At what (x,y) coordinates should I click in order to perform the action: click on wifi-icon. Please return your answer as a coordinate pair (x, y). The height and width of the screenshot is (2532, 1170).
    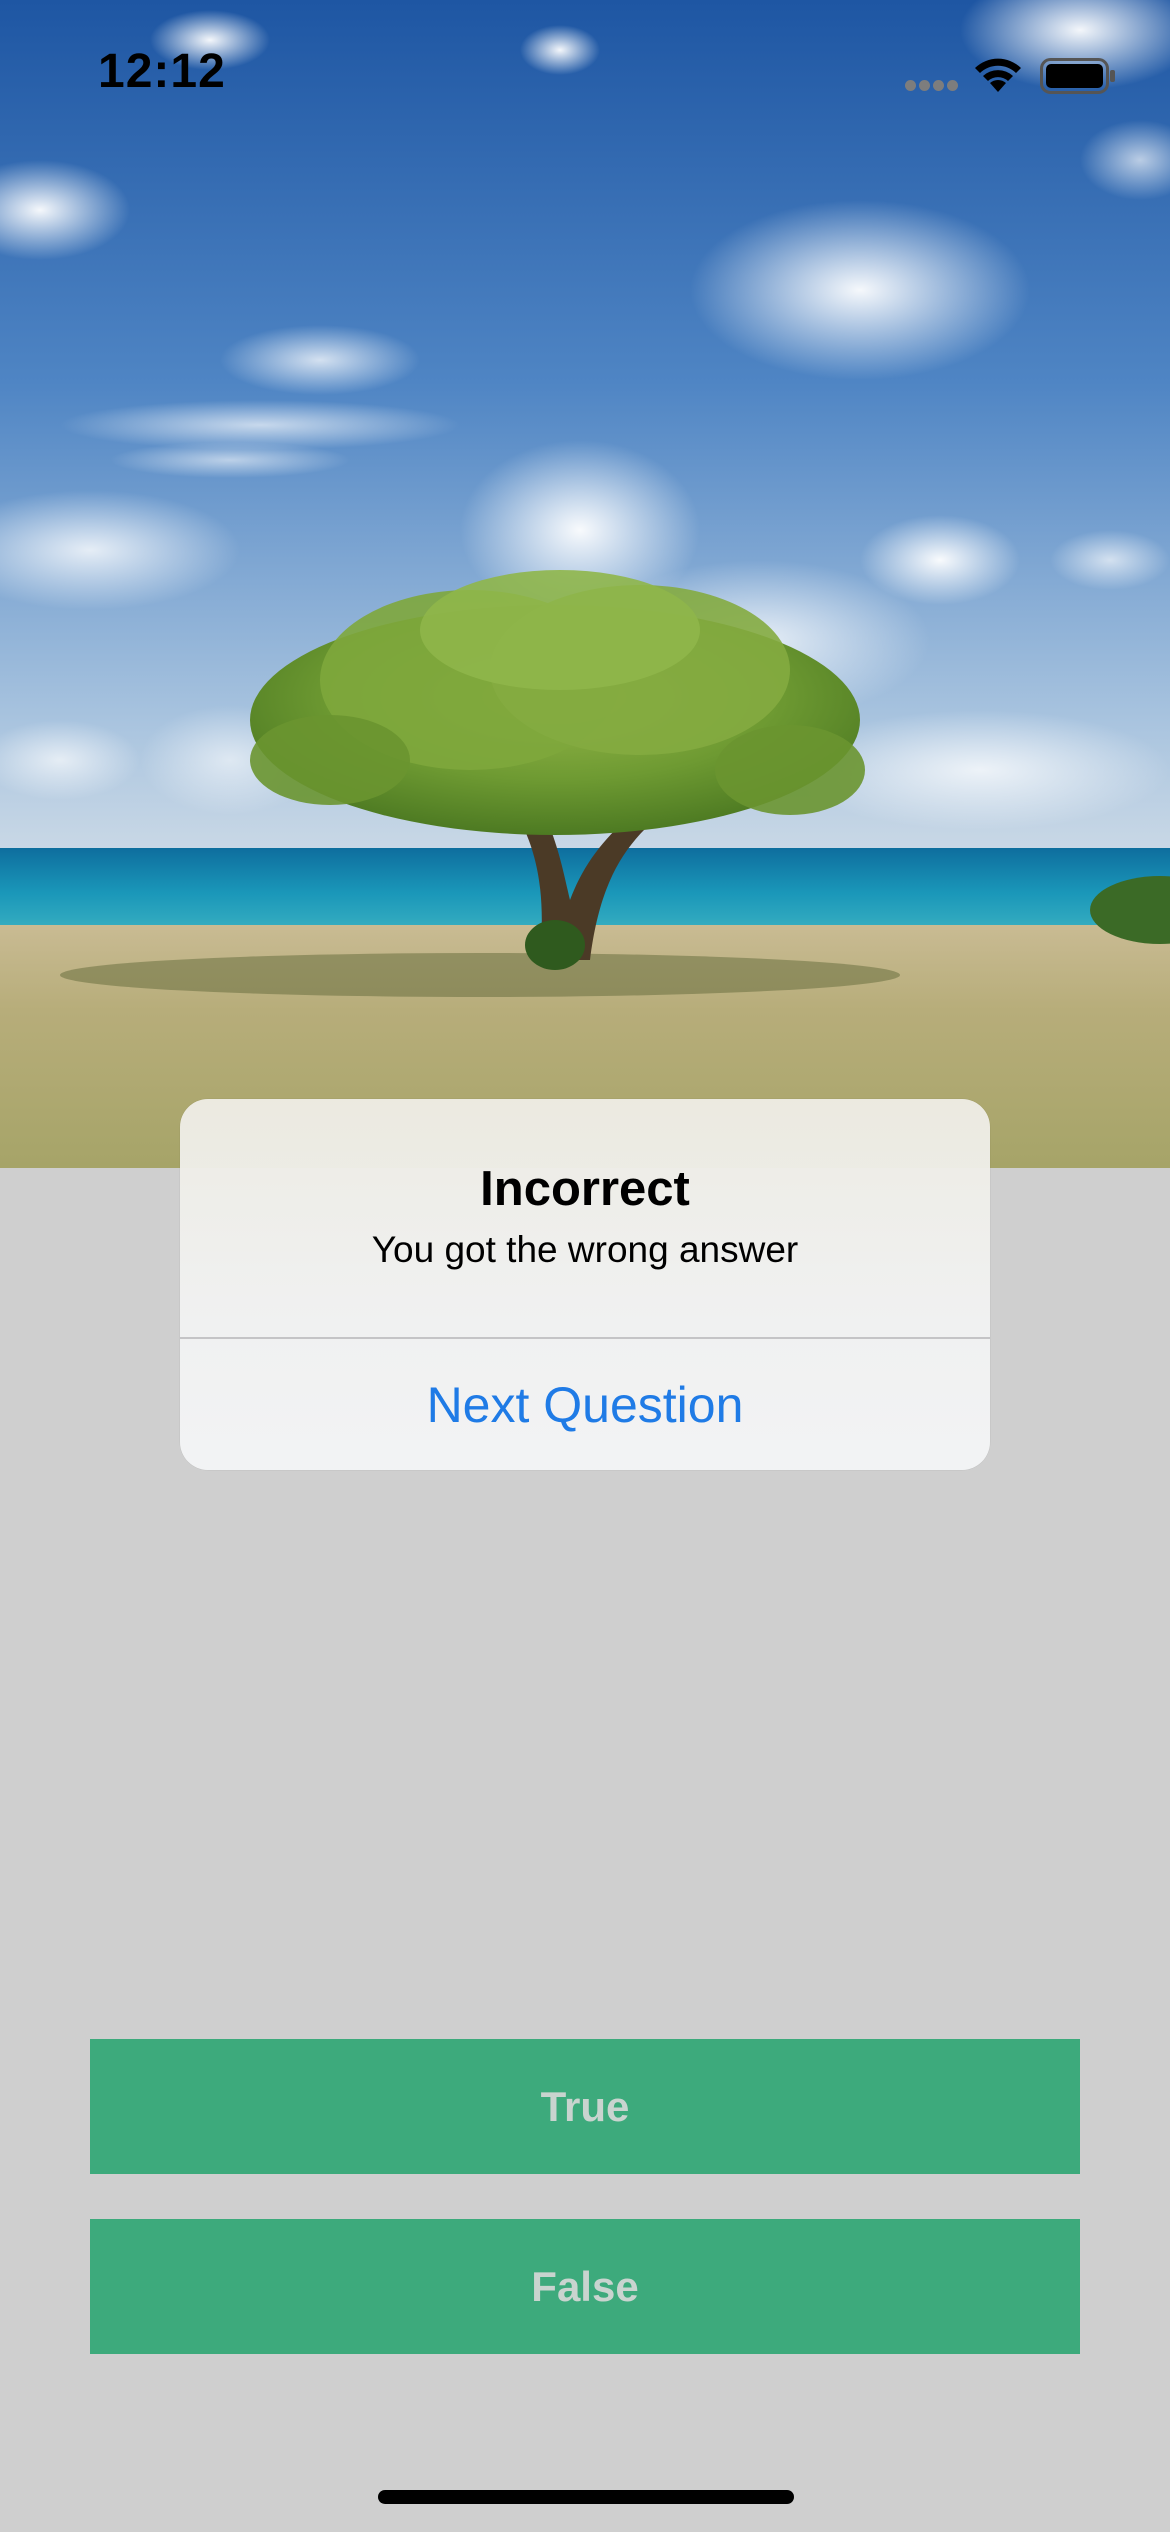
    Looking at the image, I should click on (998, 75).